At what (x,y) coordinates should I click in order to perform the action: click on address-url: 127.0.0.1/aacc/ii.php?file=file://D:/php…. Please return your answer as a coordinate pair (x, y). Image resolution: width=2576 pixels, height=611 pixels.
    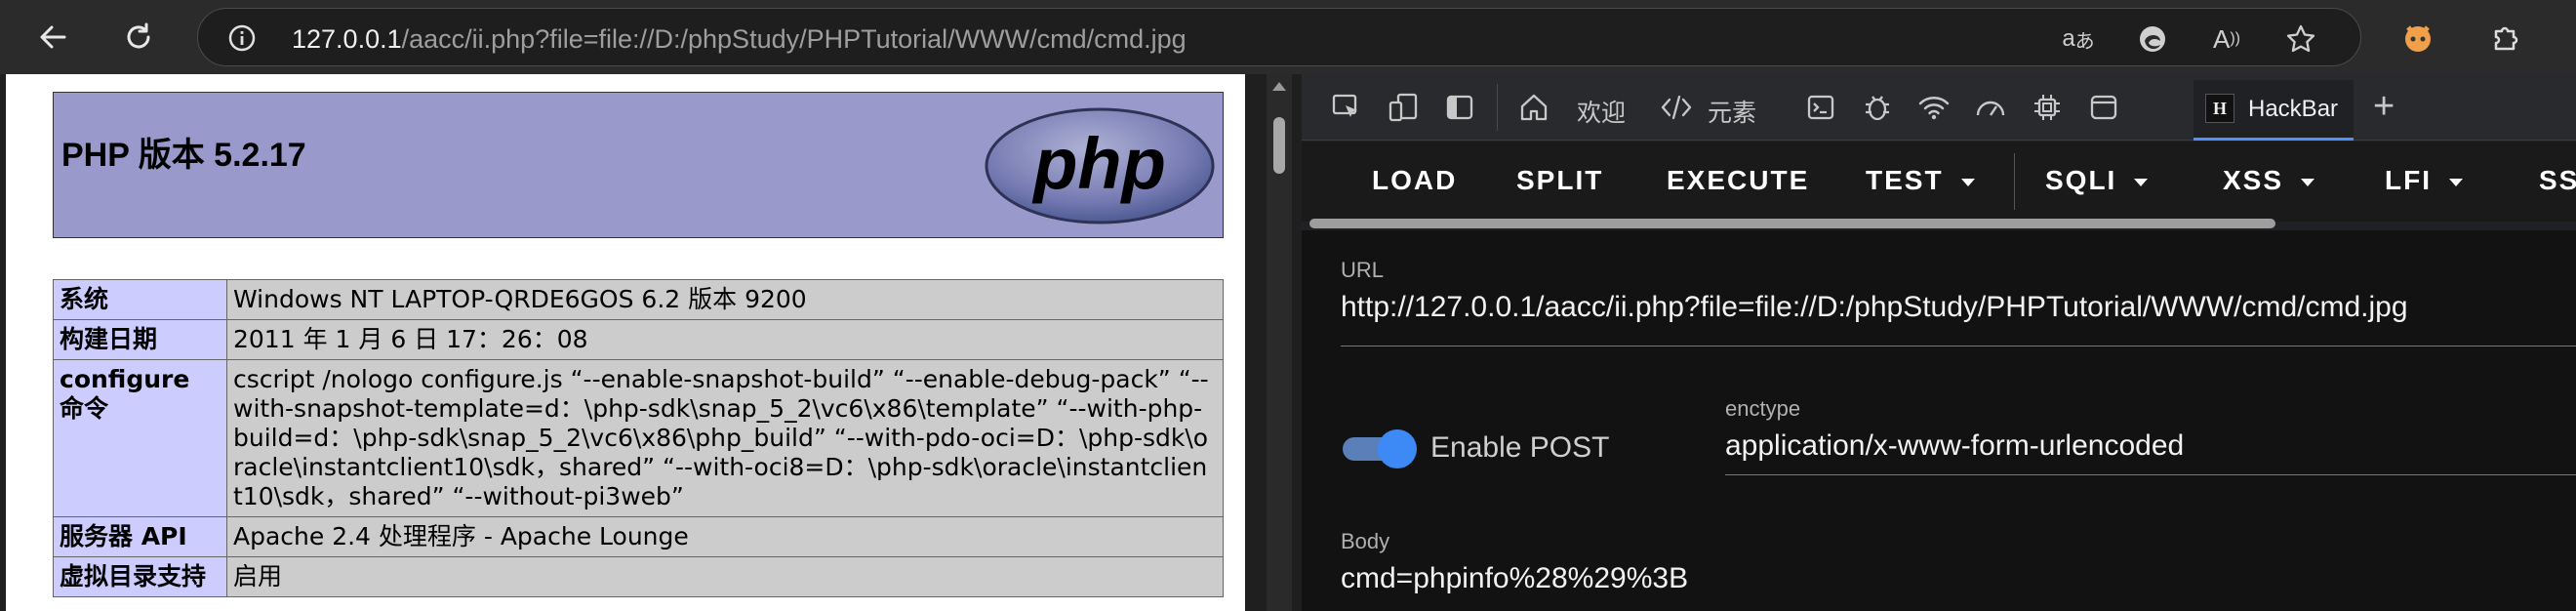
    Looking at the image, I should click on (739, 39).